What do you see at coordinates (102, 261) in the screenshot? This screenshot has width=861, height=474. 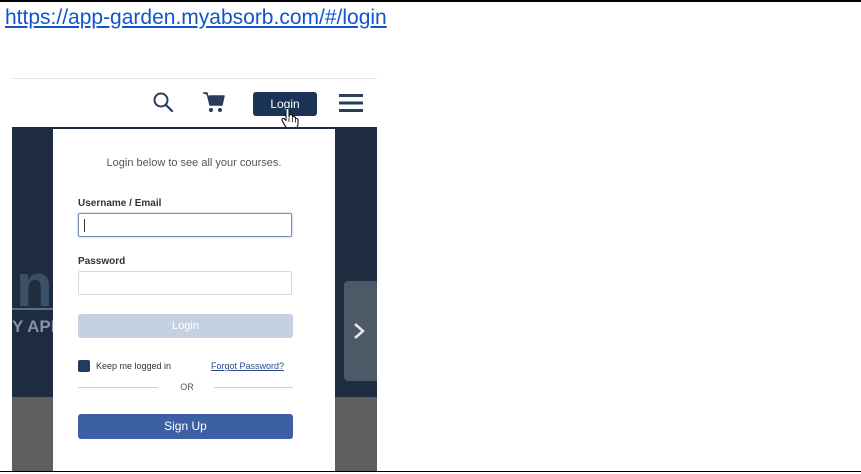 I see `password-label: Password` at bounding box center [102, 261].